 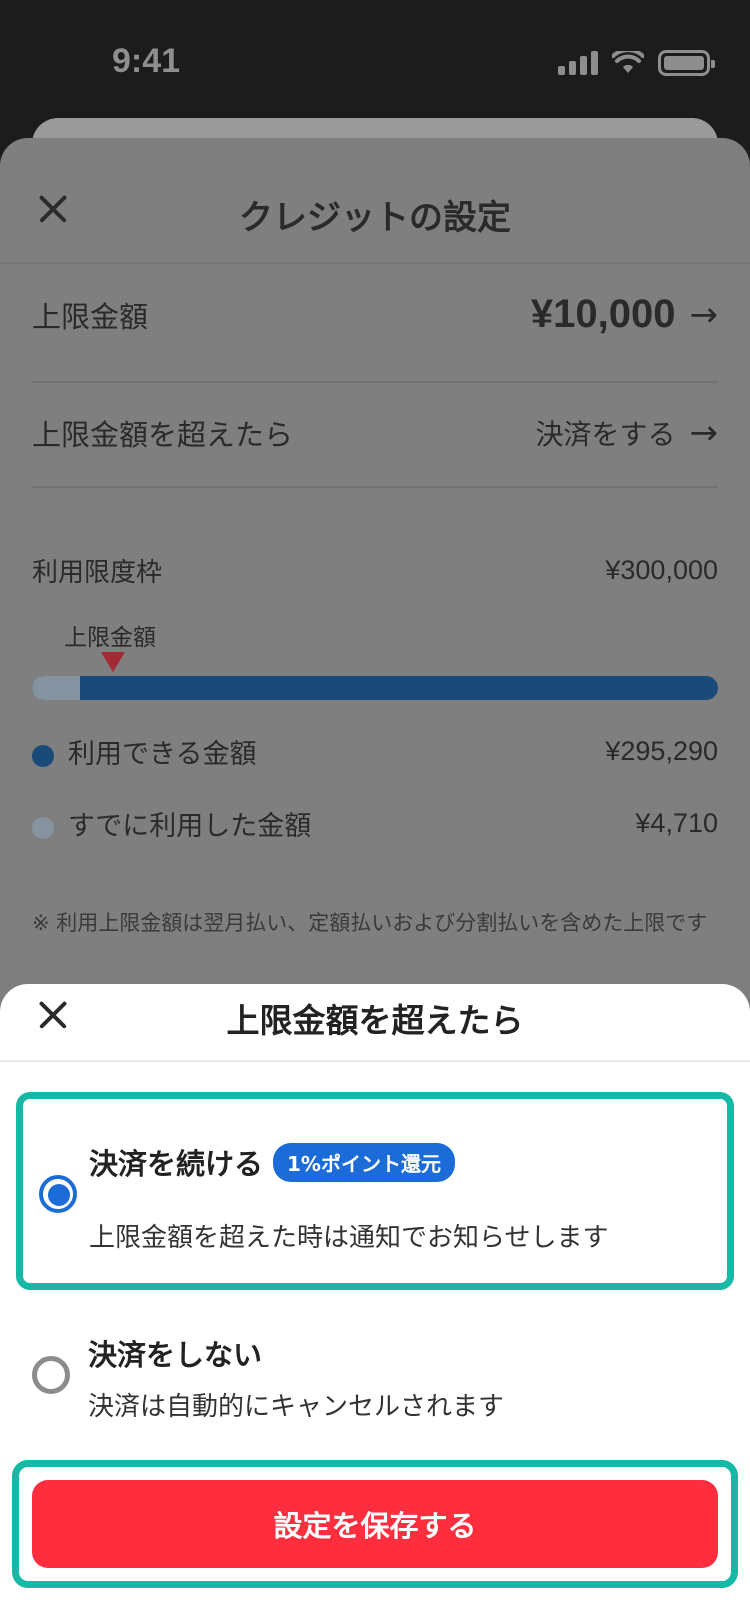 What do you see at coordinates (375, 314) in the screenshot?
I see `limit-amount-row: 上限金額 ¥10,000 →` at bounding box center [375, 314].